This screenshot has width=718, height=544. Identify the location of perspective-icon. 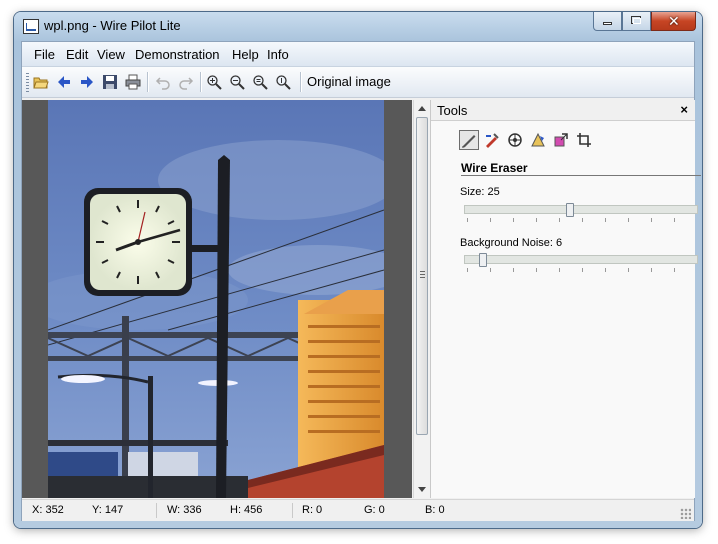
(538, 140).